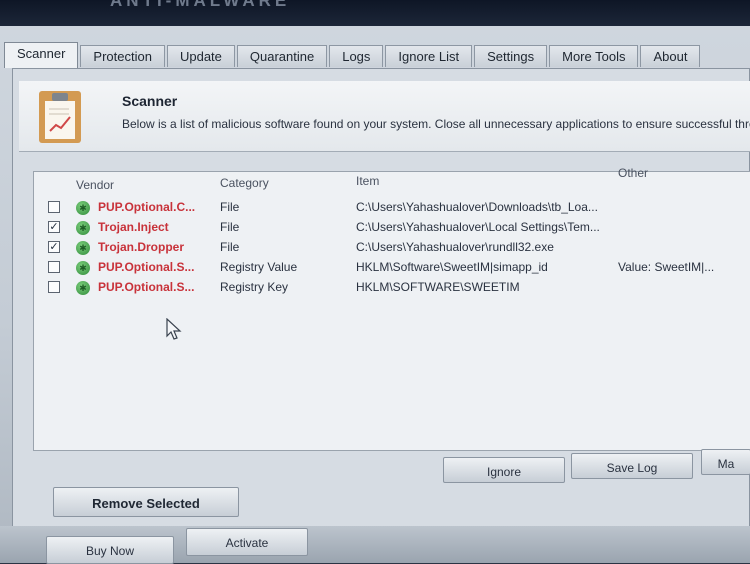 The width and height of the screenshot is (750, 564). What do you see at coordinates (133, 227) in the screenshot?
I see `vendor-cell: Trojan.Inject` at bounding box center [133, 227].